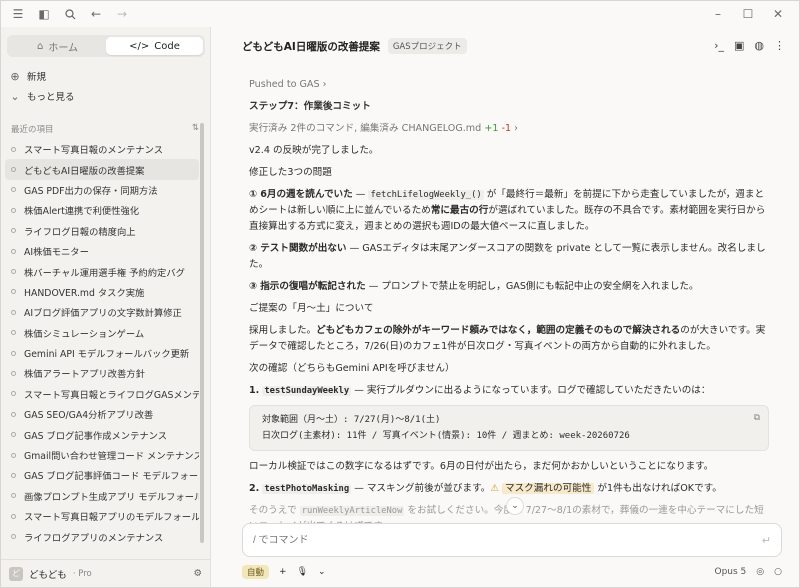 The height and width of the screenshot is (588, 800). Describe the element at coordinates (760, 572) in the screenshot. I see `context-icon: ◎` at that location.